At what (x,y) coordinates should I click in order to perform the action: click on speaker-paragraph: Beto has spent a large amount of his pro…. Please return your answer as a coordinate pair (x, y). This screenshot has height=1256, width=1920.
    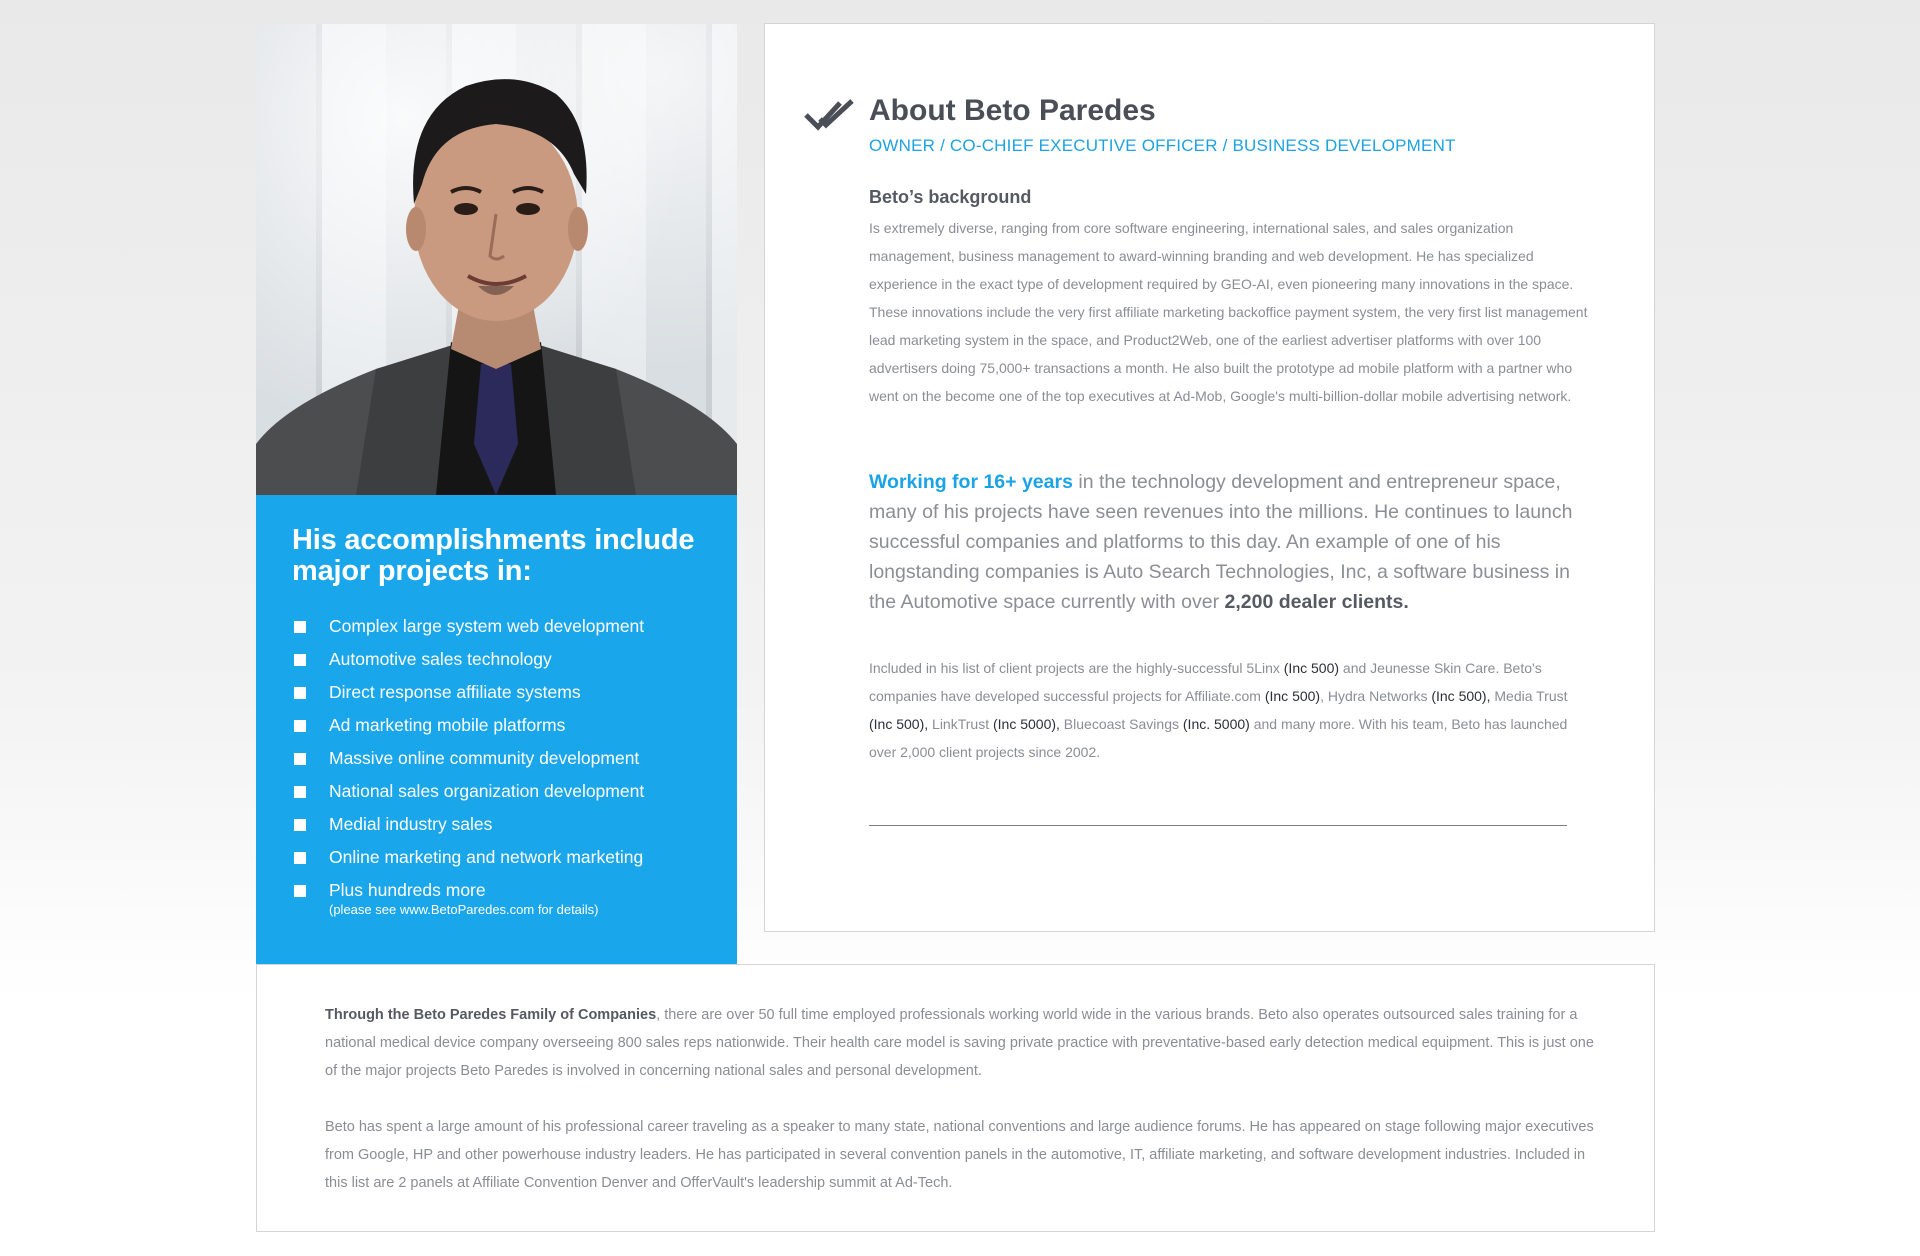
    Looking at the image, I should click on (959, 1155).